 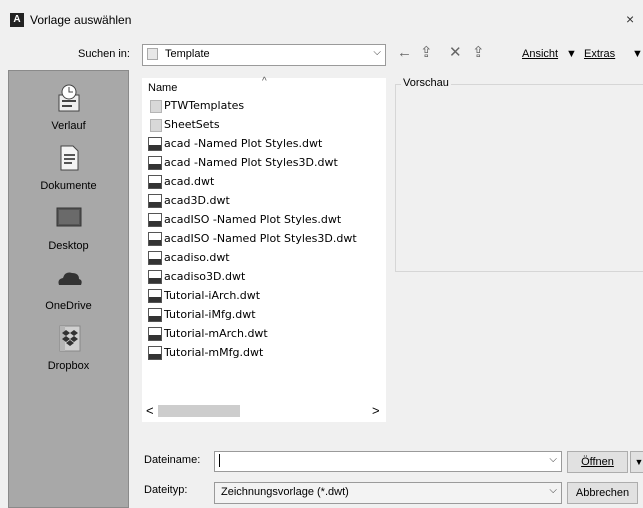 I want to click on filetype-label: Dateityp:, so click(x=166, y=490).